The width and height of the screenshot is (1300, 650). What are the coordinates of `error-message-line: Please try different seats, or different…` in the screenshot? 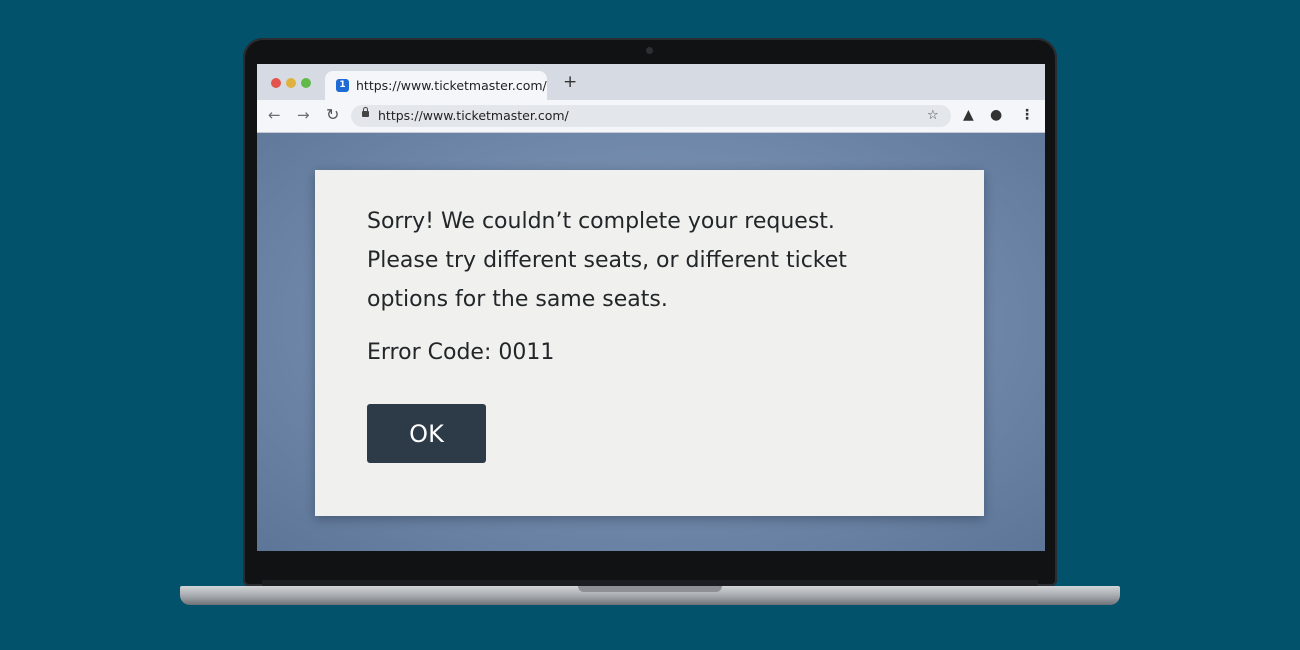 It's located at (607, 260).